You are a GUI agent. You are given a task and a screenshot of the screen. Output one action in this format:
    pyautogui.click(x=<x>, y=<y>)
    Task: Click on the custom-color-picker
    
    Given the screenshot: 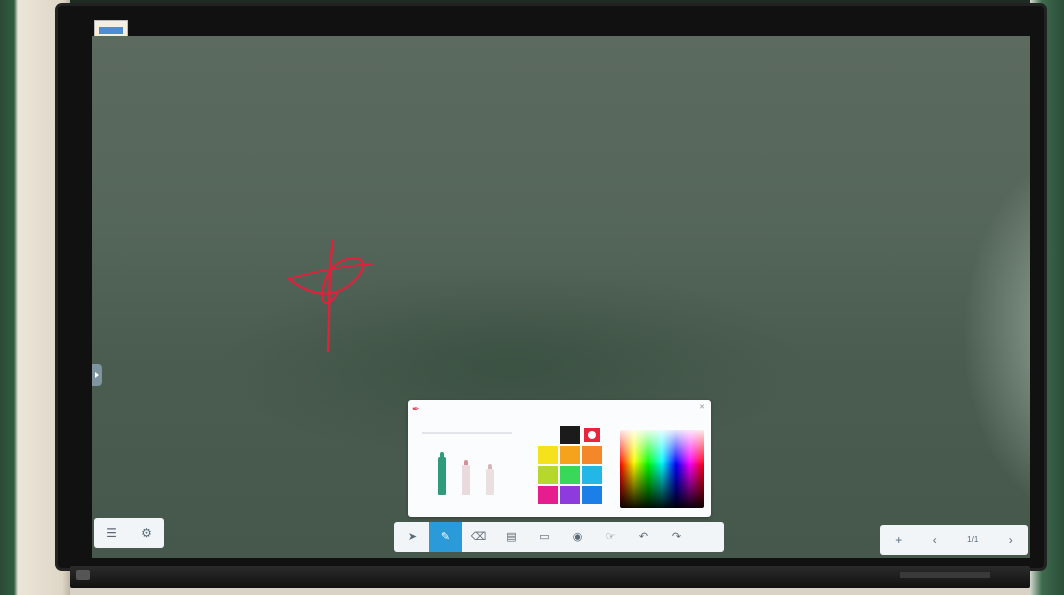 What is the action you would take?
    pyautogui.click(x=662, y=469)
    